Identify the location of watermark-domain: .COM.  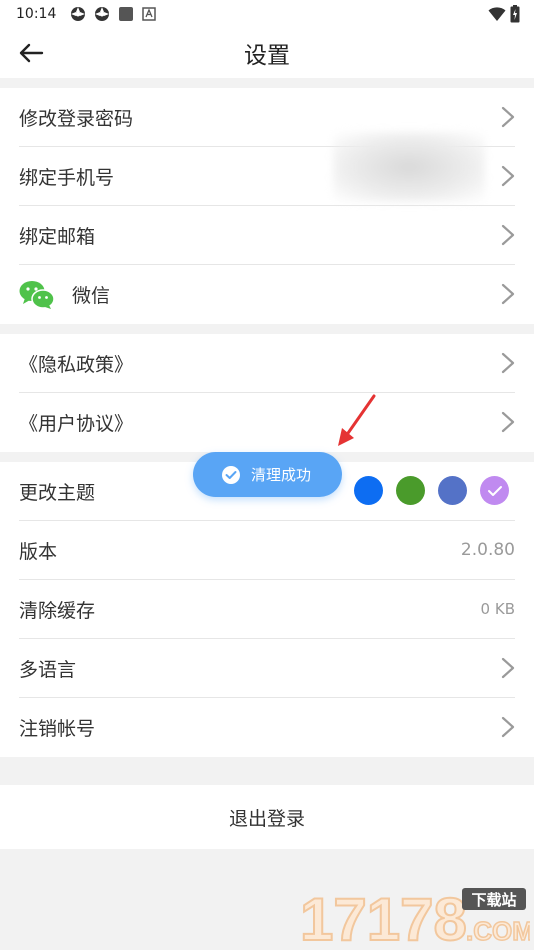
(498, 931).